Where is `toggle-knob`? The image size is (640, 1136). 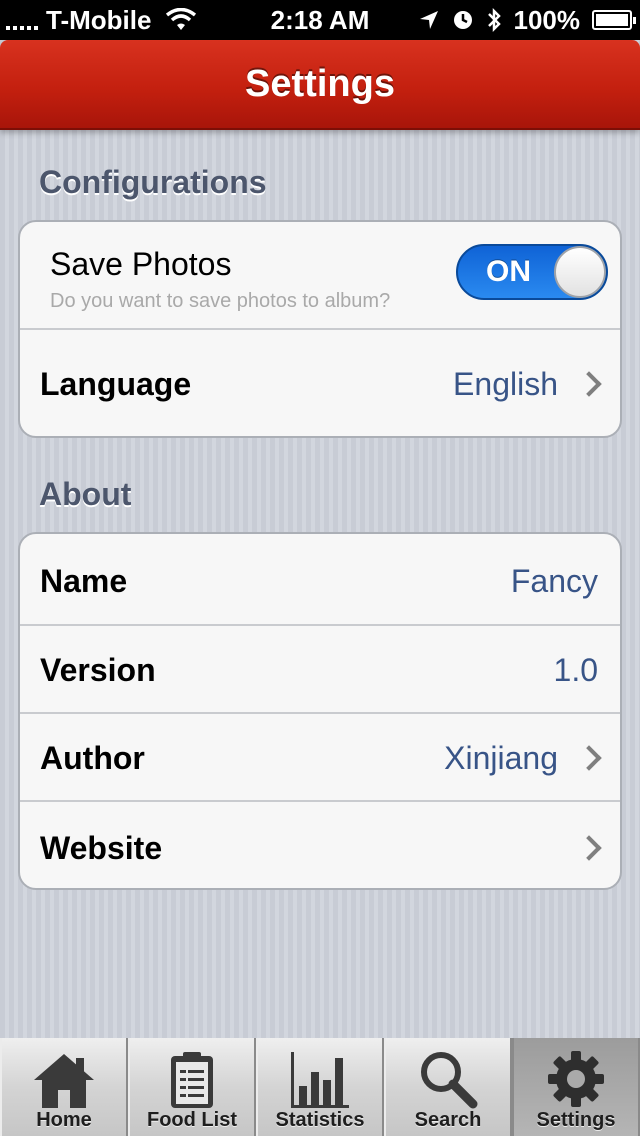
toggle-knob is located at coordinates (580, 272).